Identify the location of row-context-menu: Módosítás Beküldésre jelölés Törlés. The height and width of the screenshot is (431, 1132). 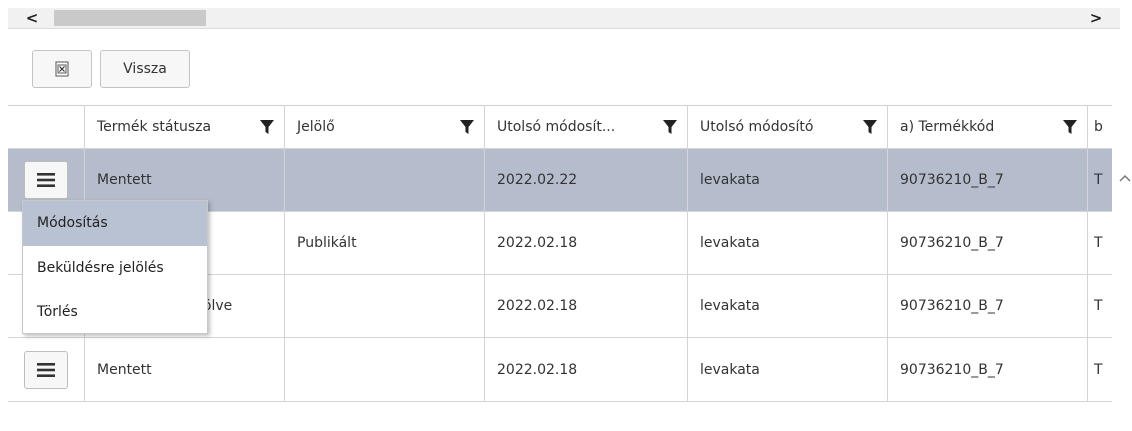
(115, 267).